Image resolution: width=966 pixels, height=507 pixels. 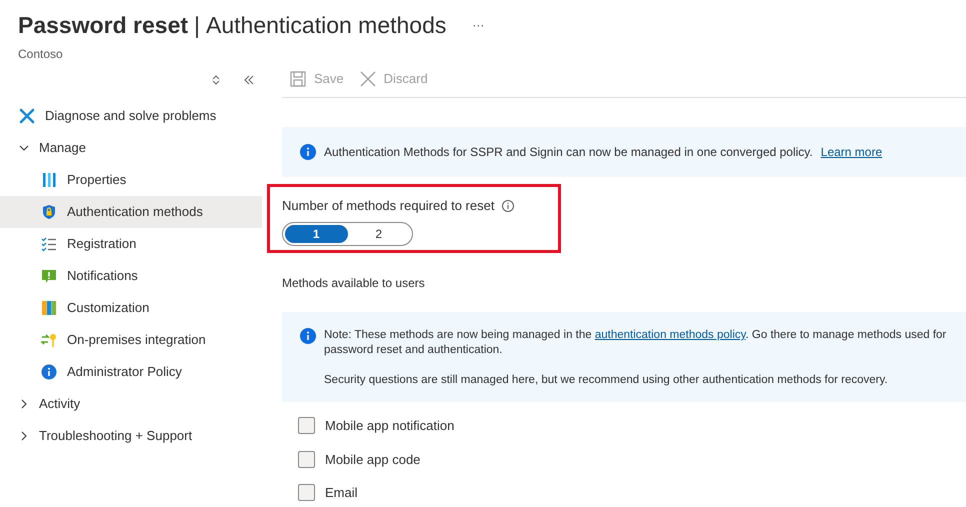 I want to click on note-text: Note: These methods are now being managed in the authentication methods policy. Go there to manage methods used for password reset and authentication., so click(x=636, y=343).